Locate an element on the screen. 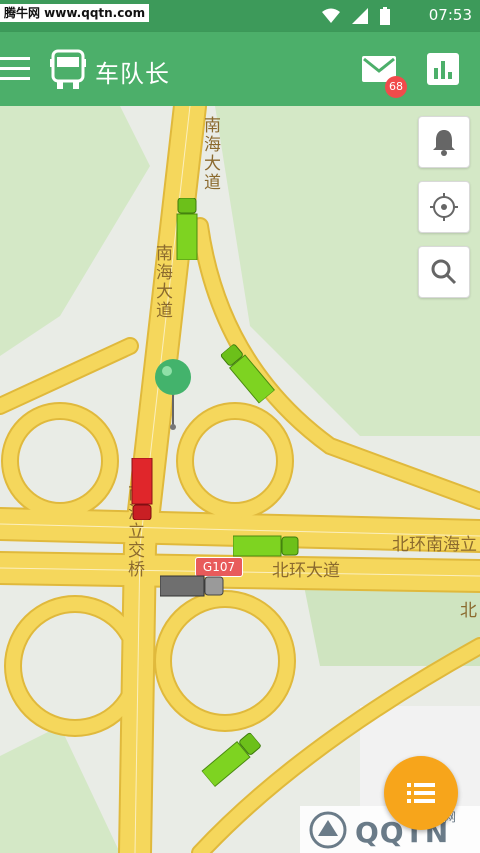 This screenshot has height=853, width=480. signal-icon is located at coordinates (360, 16).